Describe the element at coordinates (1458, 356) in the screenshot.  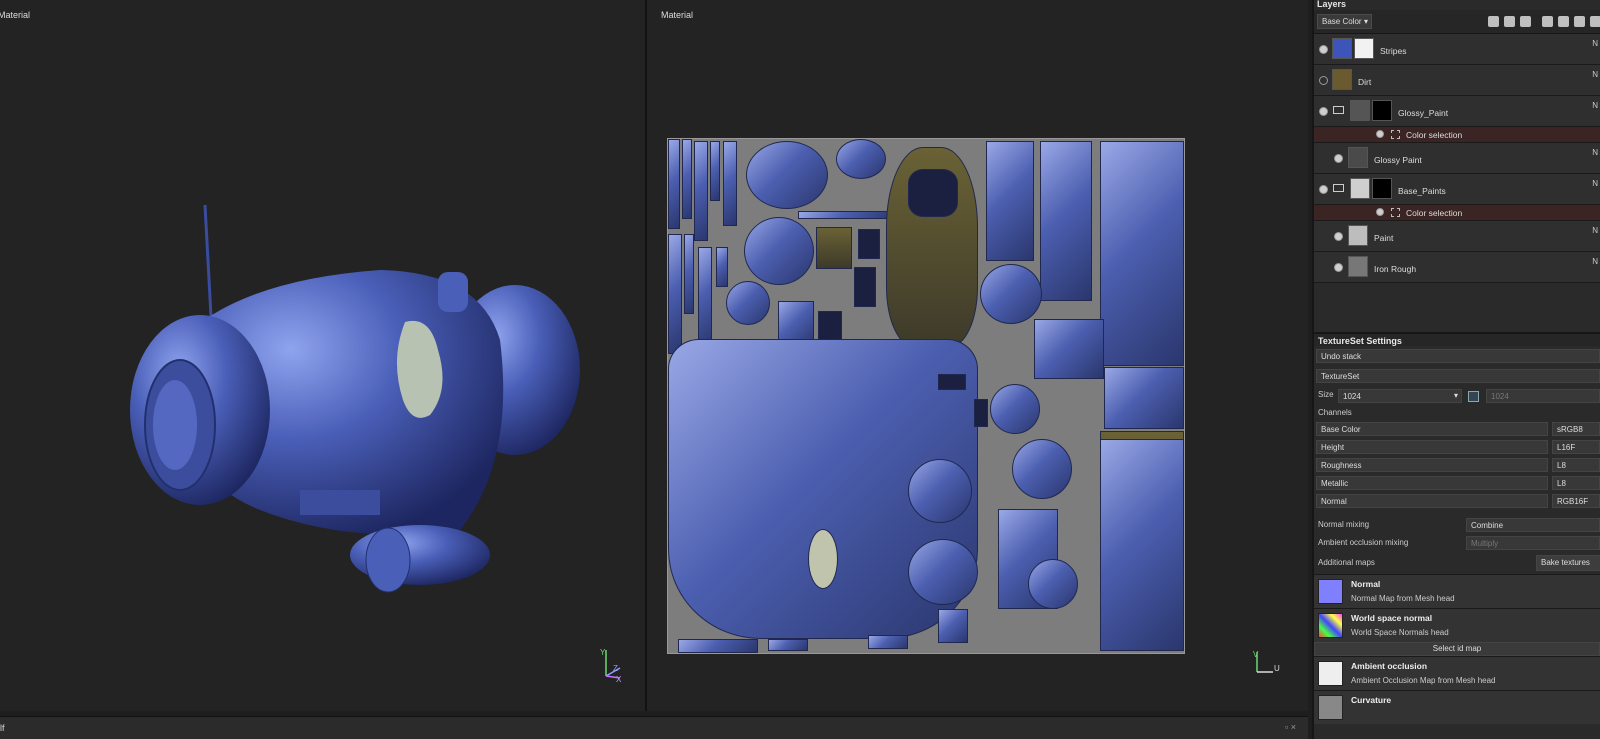
I see `undo-stack-field: Undo stack` at that location.